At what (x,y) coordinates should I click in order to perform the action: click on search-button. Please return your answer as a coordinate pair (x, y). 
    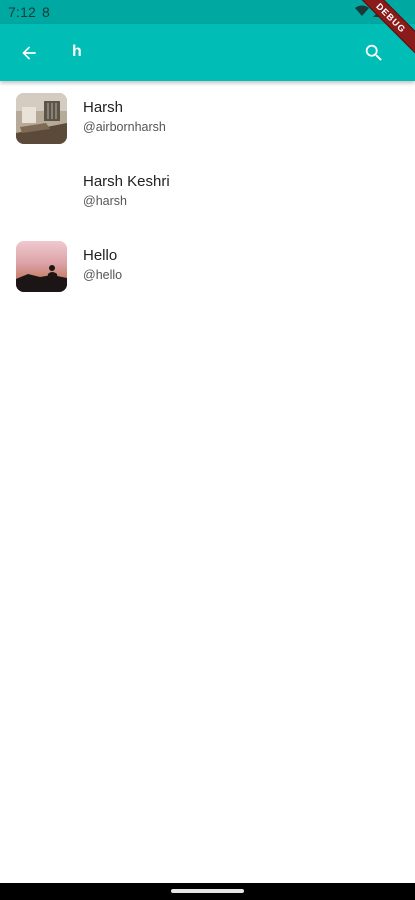
    Looking at the image, I should click on (374, 53).